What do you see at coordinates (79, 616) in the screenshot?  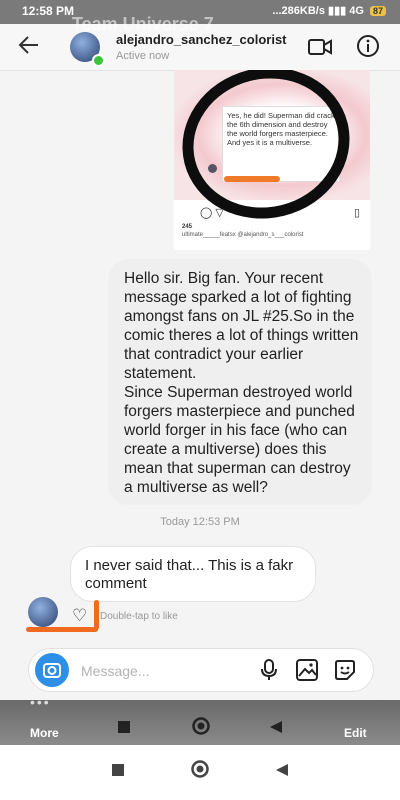 I see `heart-icon: ♡` at bounding box center [79, 616].